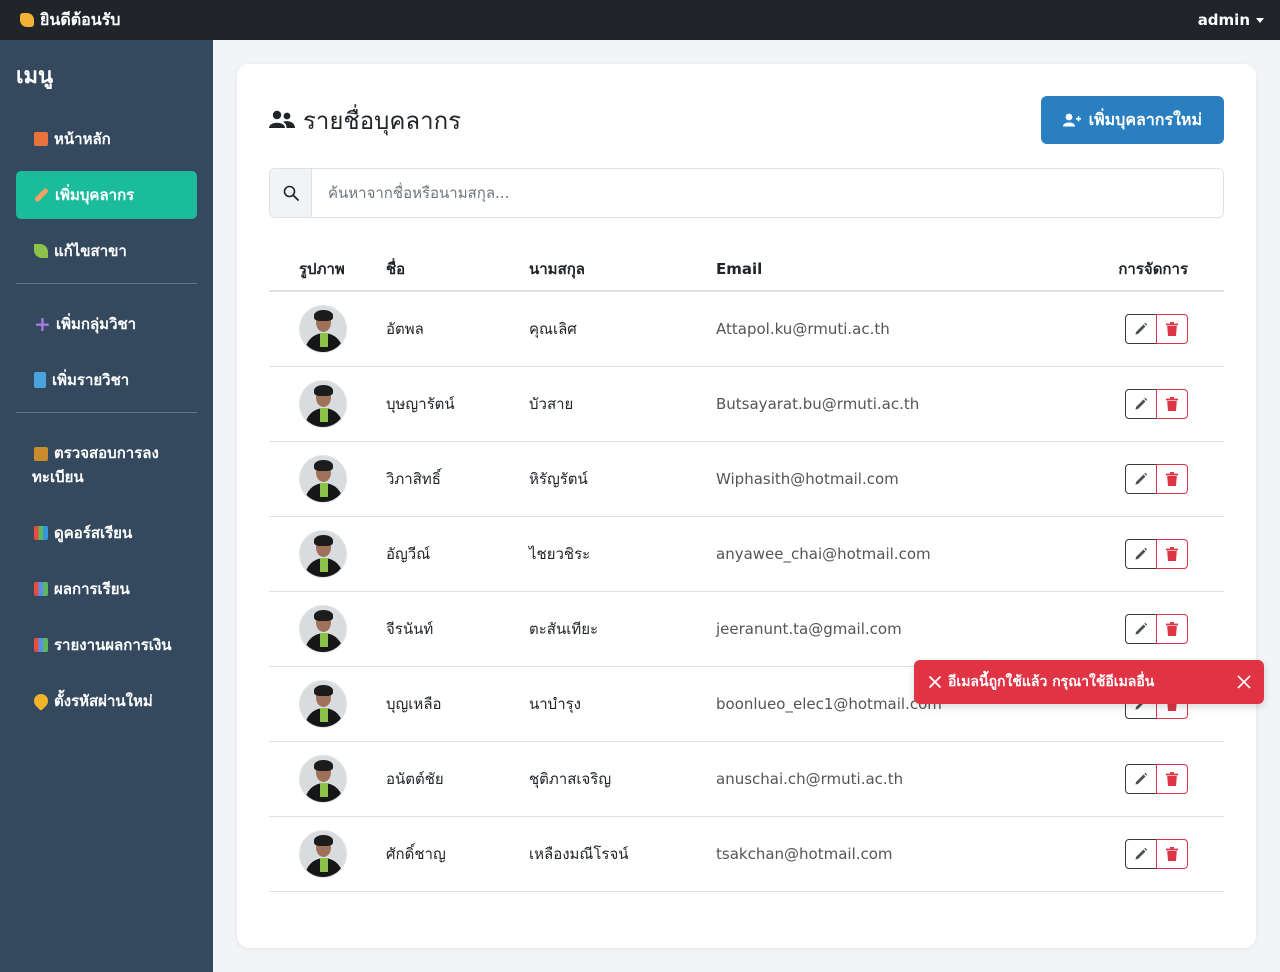 This screenshot has height=972, width=1280. I want to click on sidebar-item-check-registration: ตรวจสอบการลงทะเบียน, so click(106, 465).